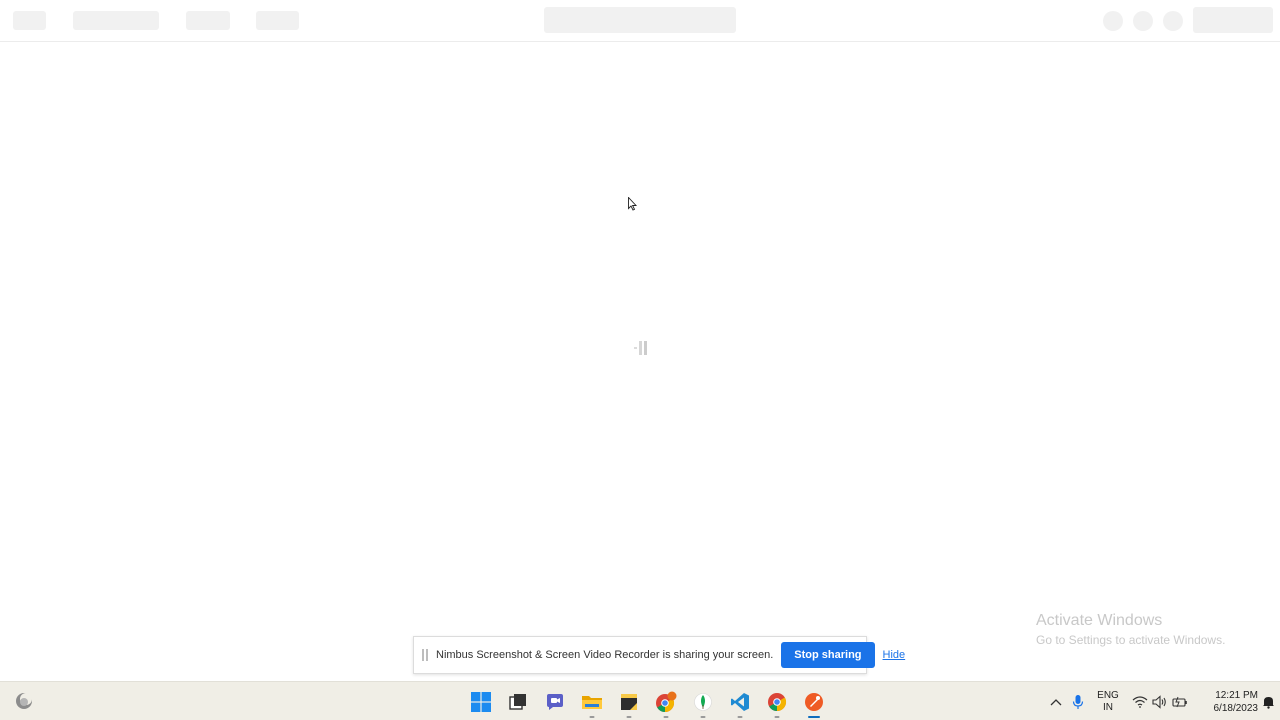  I want to click on microphone-button, so click(1078, 701).